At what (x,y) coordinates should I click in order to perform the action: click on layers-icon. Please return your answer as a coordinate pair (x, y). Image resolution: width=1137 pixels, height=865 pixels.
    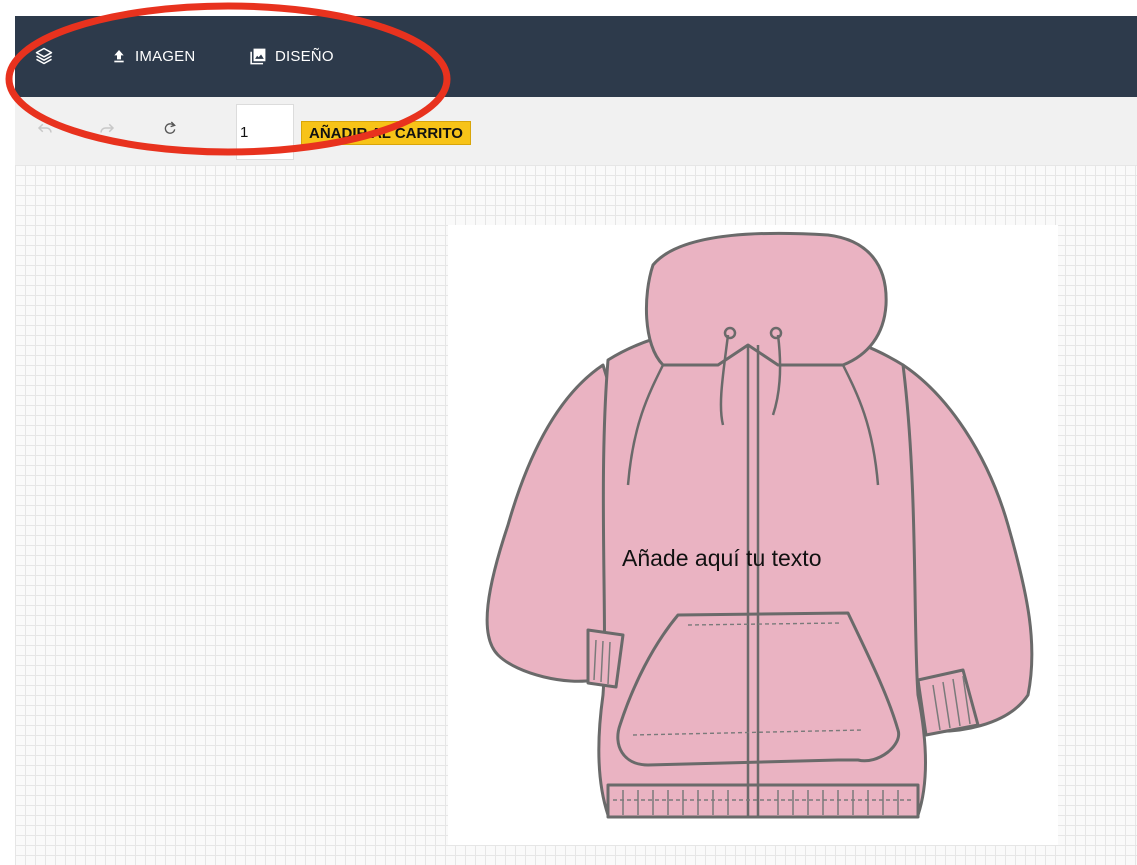
    Looking at the image, I should click on (44, 56).